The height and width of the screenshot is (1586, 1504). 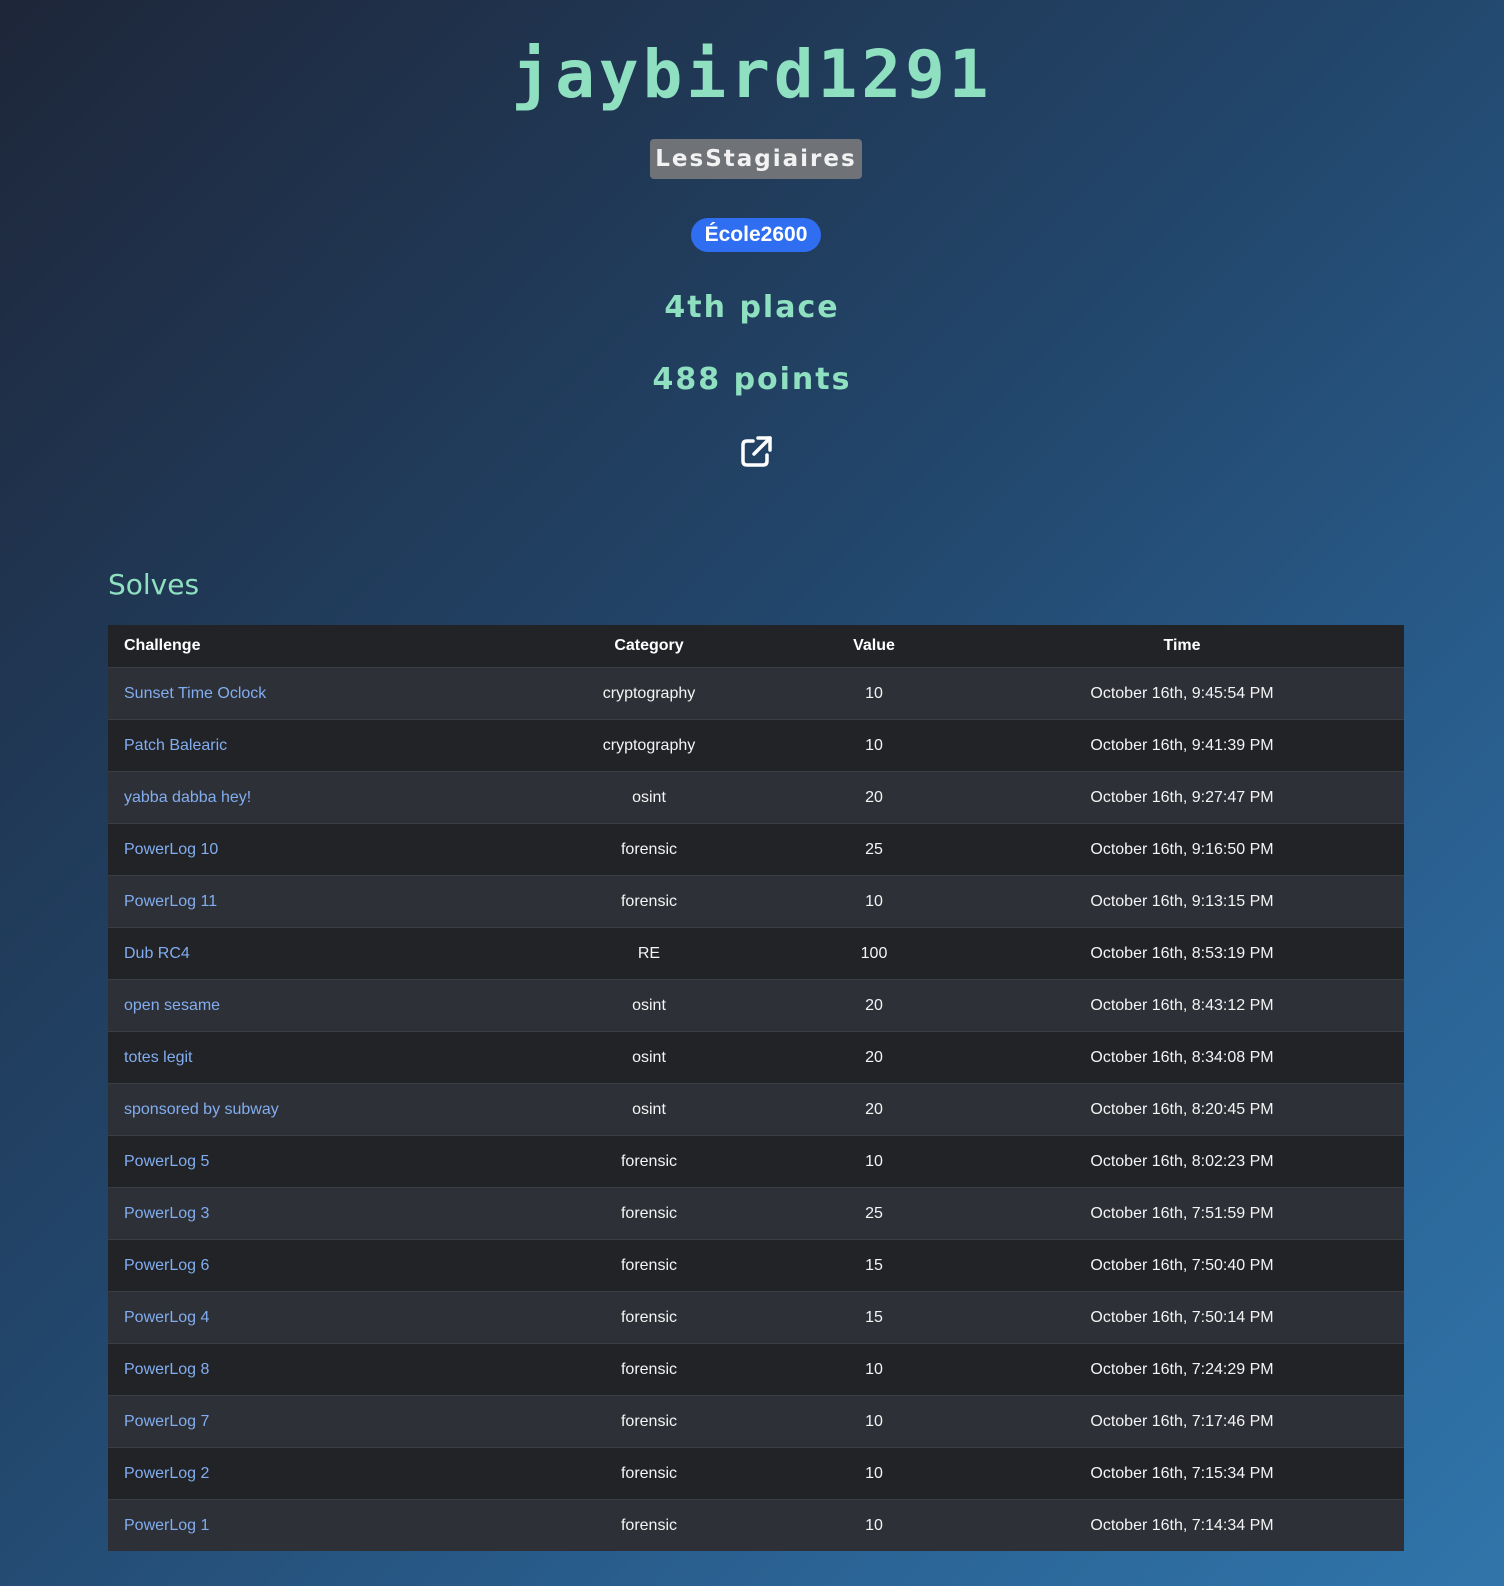 I want to click on cell-challenge: PowerLog 3, so click(x=309, y=1213).